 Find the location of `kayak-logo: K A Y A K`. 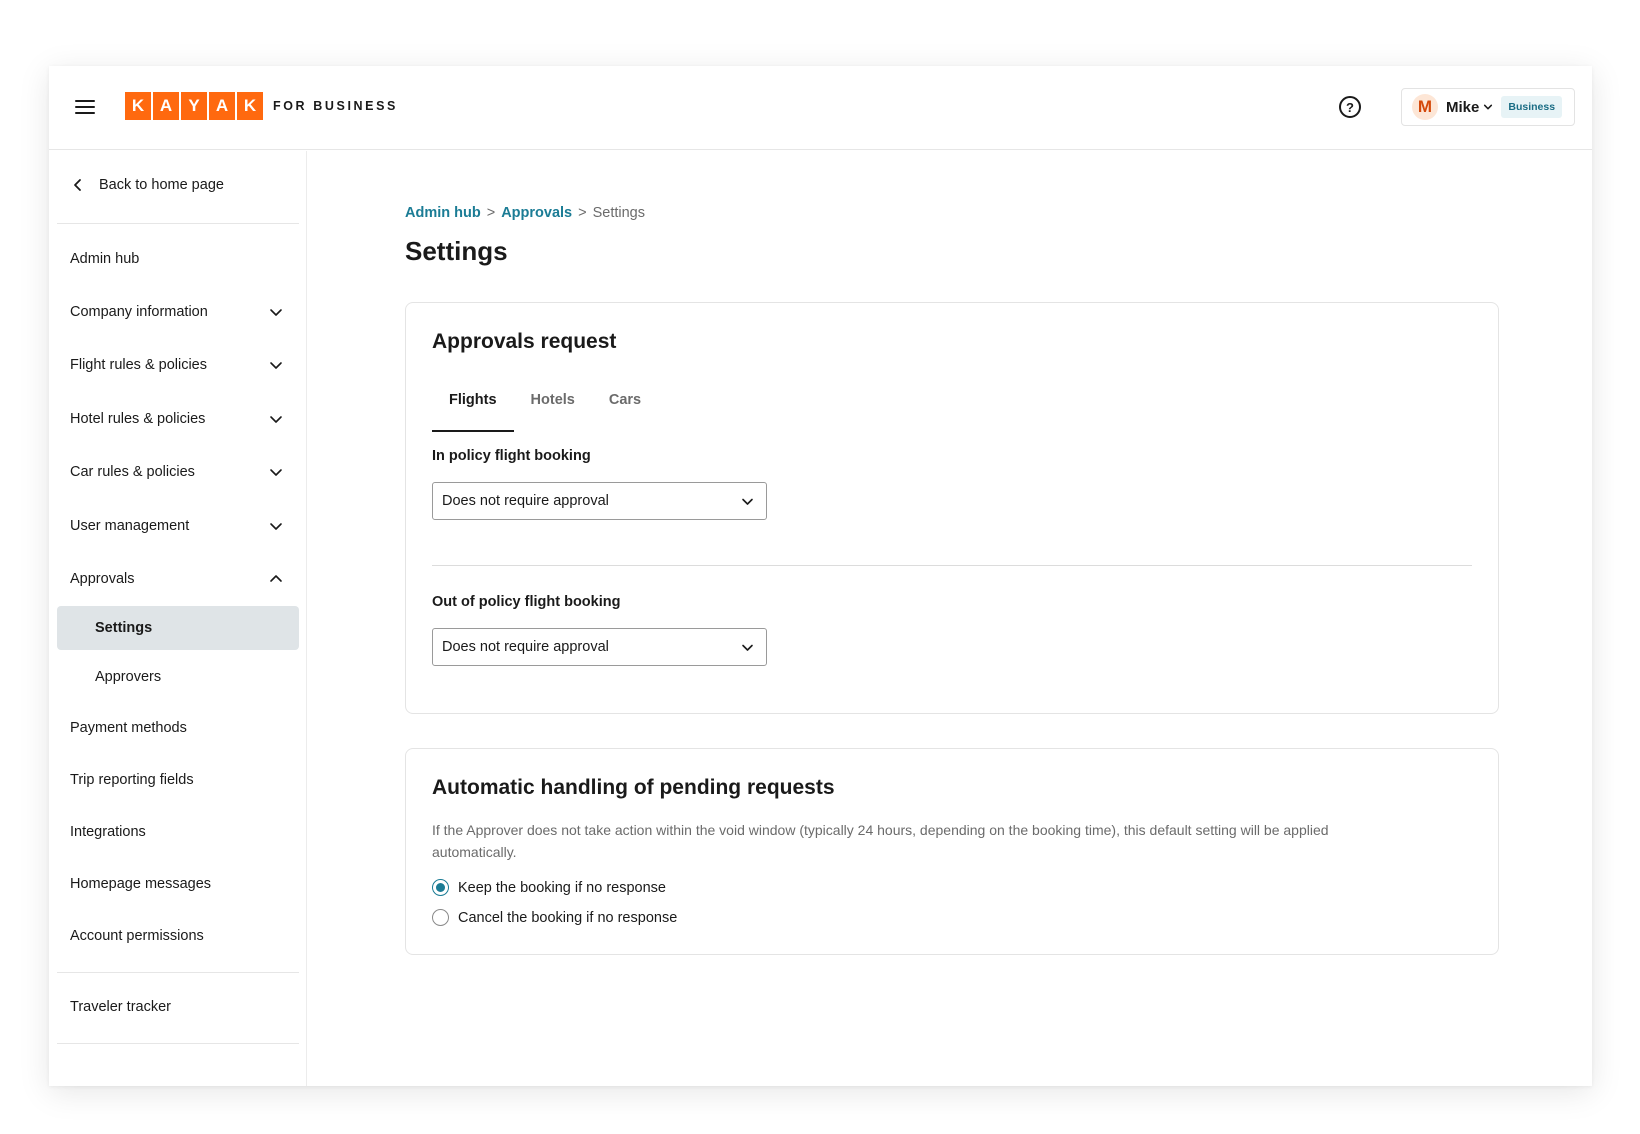

kayak-logo: K A Y A K is located at coordinates (194, 106).